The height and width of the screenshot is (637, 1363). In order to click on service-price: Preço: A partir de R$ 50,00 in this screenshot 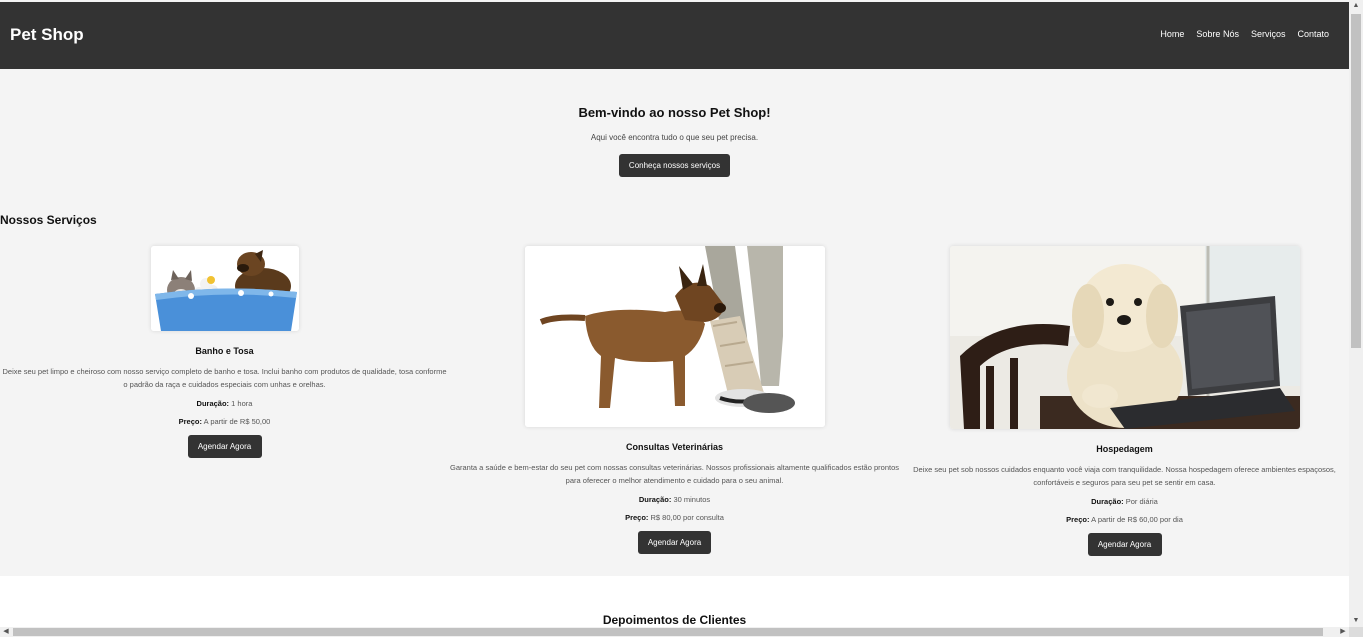, I will do `click(224, 421)`.